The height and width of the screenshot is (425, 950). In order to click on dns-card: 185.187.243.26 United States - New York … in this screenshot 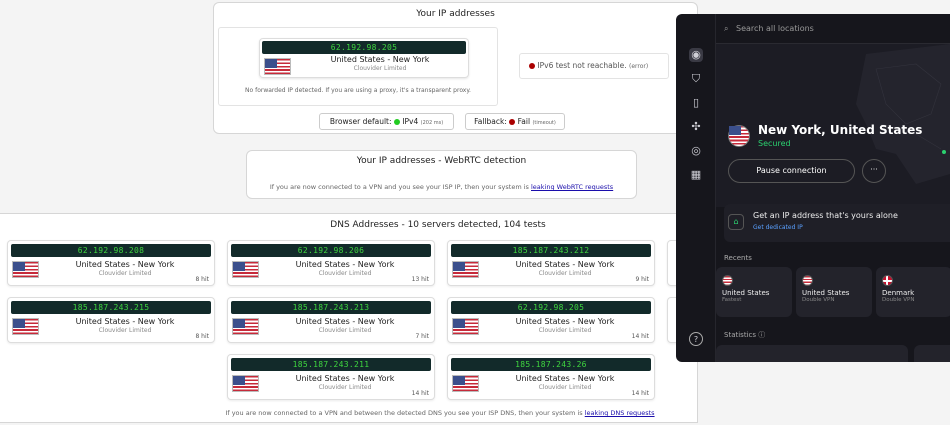, I will do `click(551, 377)`.